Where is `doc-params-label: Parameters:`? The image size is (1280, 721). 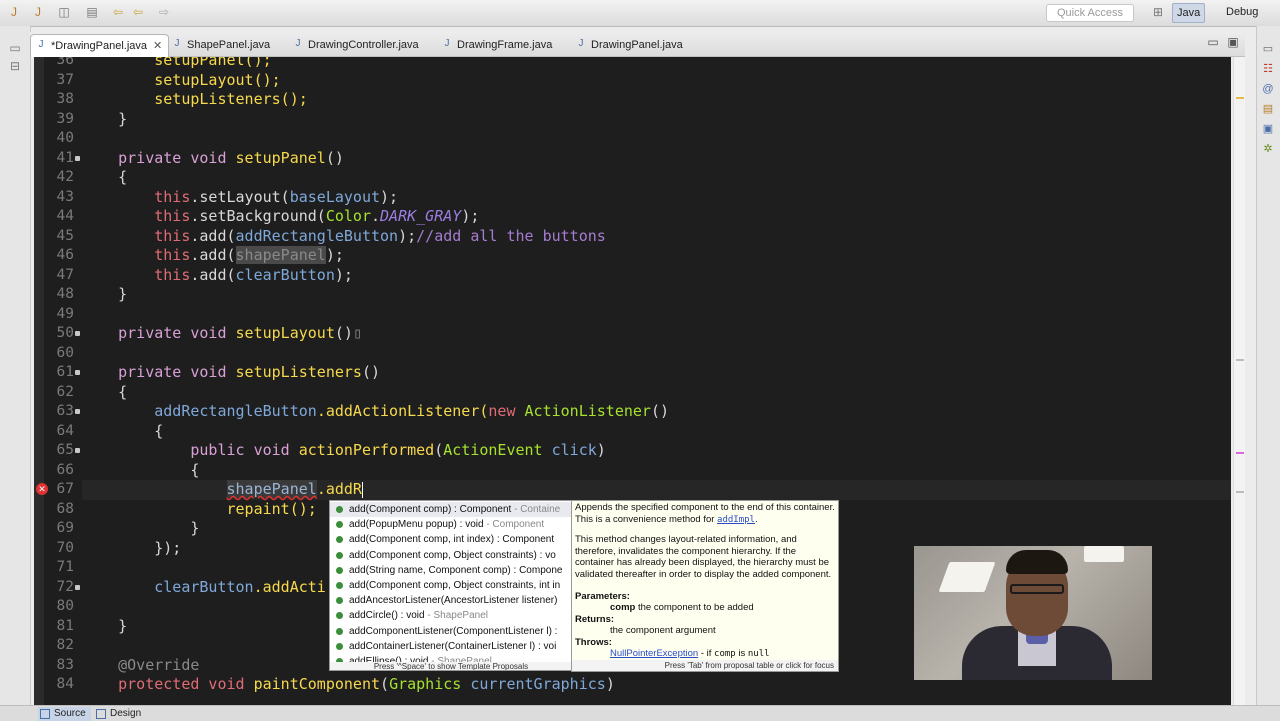
doc-params-label: Parameters: is located at coordinates (602, 596).